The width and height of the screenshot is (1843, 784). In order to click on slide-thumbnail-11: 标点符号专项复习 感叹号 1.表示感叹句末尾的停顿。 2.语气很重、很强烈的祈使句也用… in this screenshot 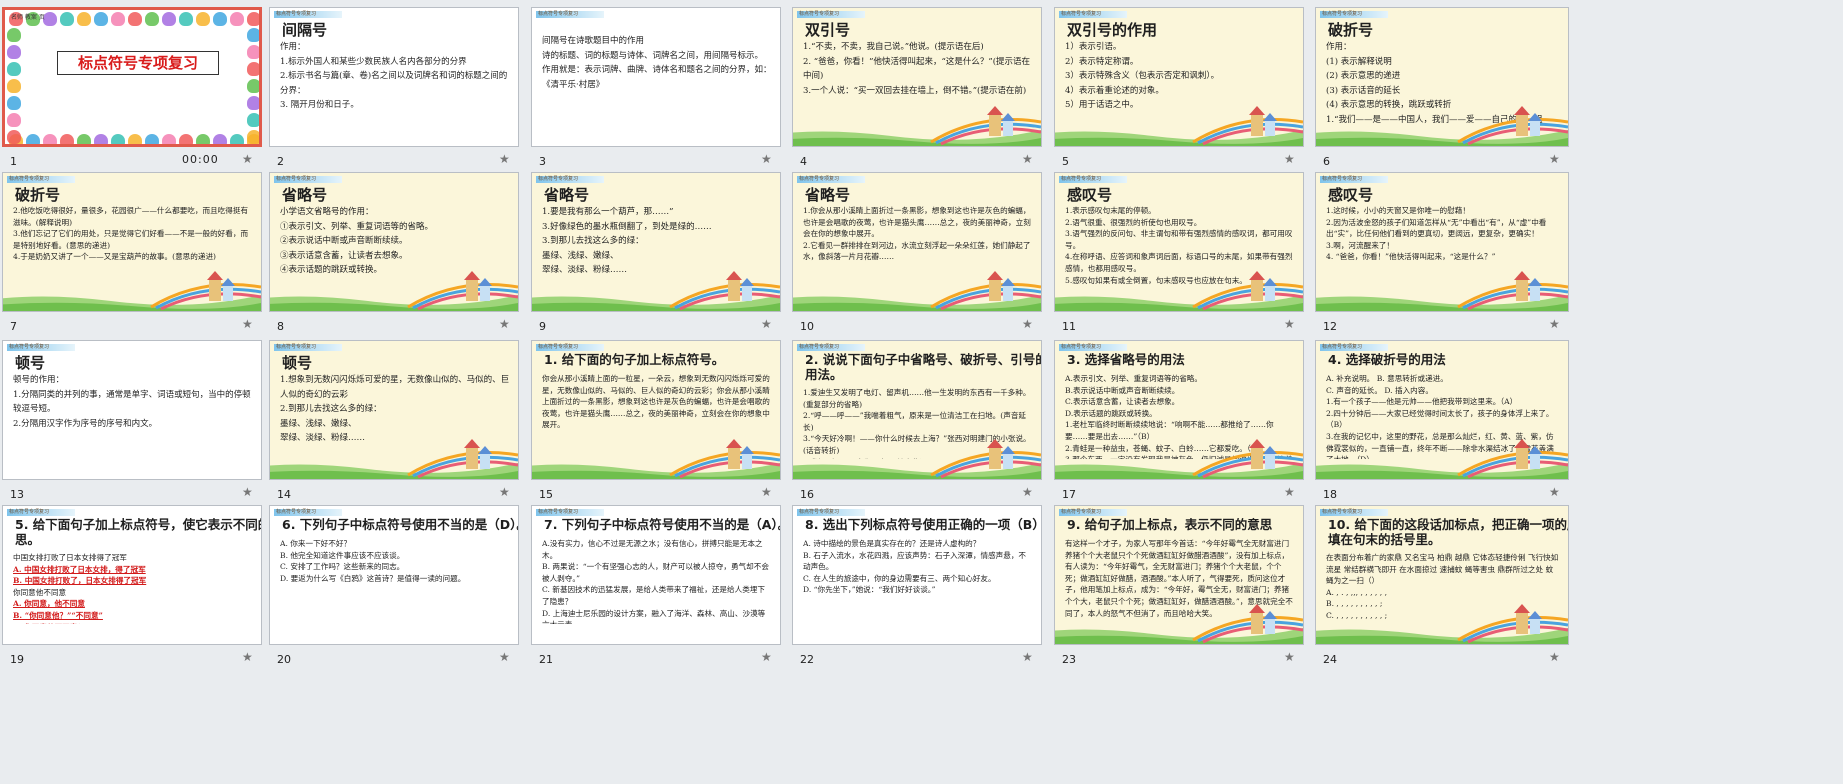, I will do `click(1179, 242)`.